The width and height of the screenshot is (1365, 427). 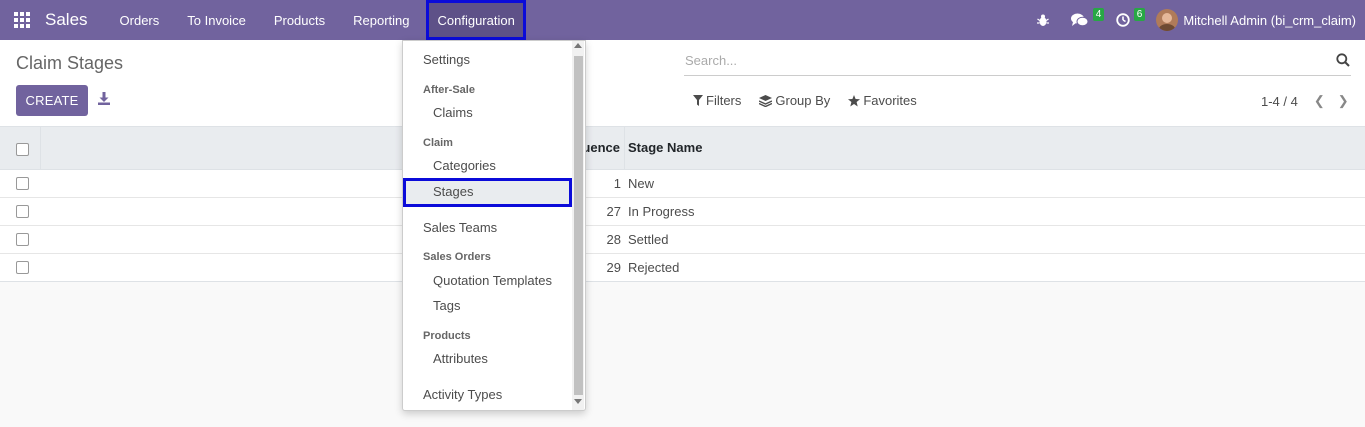 I want to click on table-row: 1 New, so click(x=682, y=184).